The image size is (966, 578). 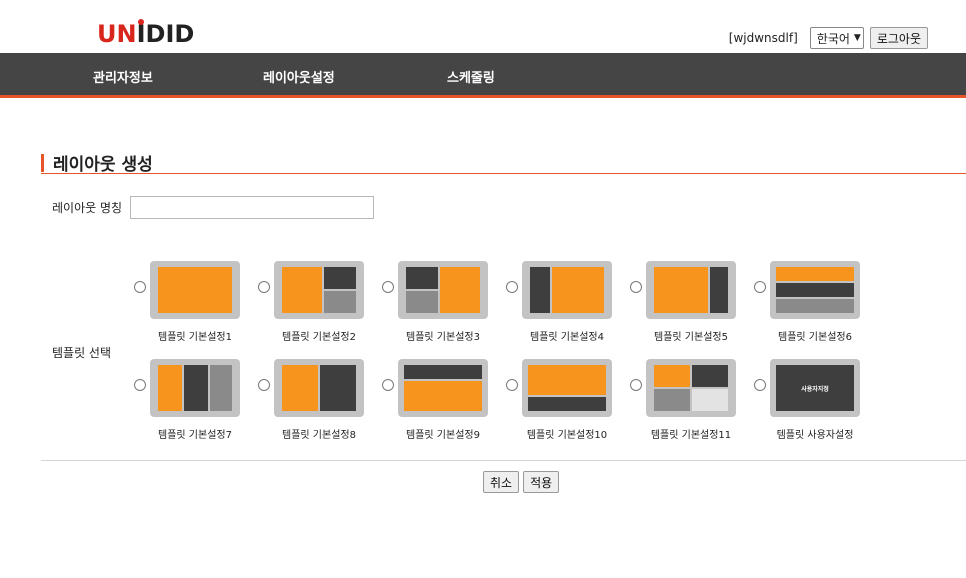 I want to click on template-option-custom: 사용자지정 템플릿 사용자설정, so click(x=813, y=400).